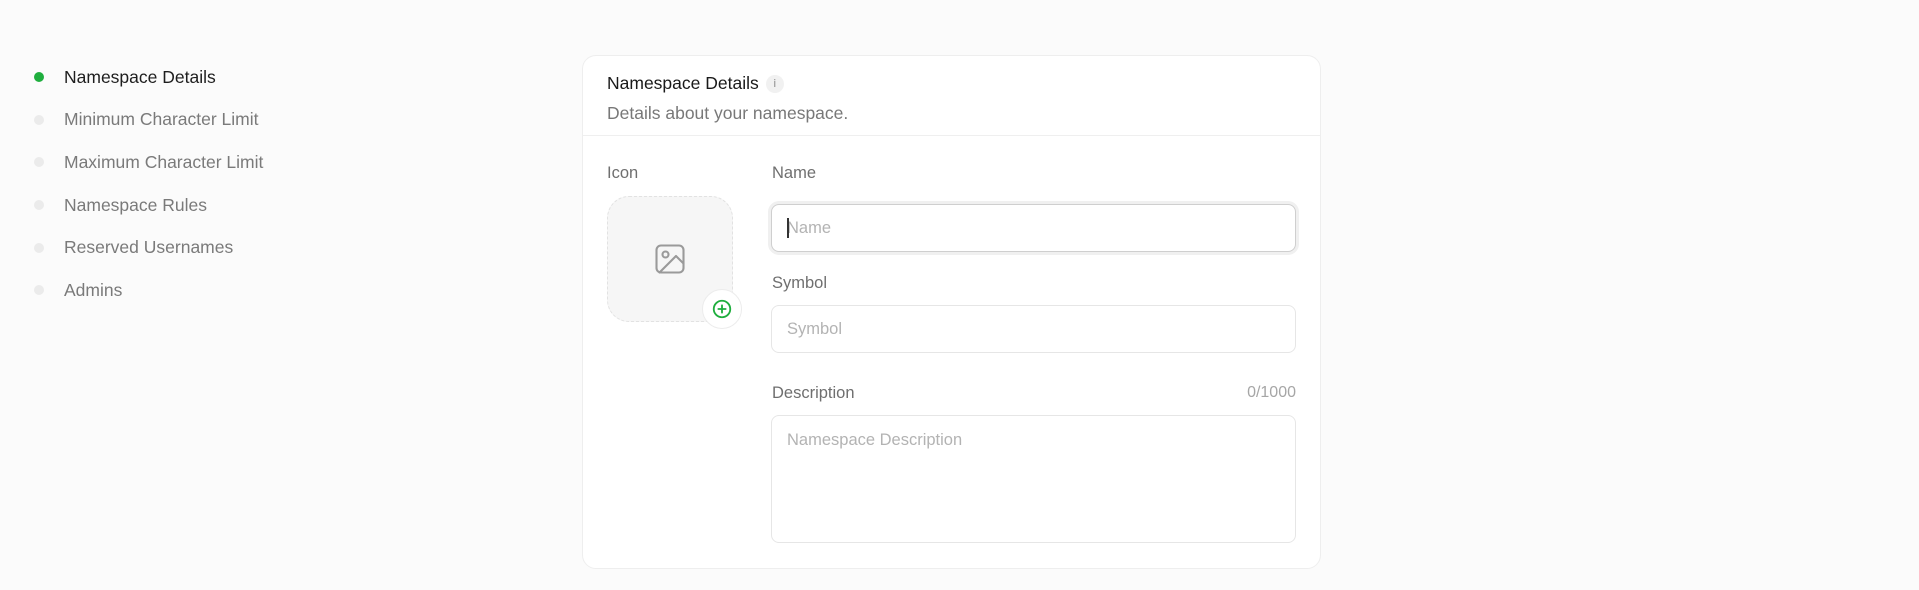 This screenshot has width=1919, height=590. Describe the element at coordinates (135, 204) in the screenshot. I see `step-label: Namespace Rules` at that location.